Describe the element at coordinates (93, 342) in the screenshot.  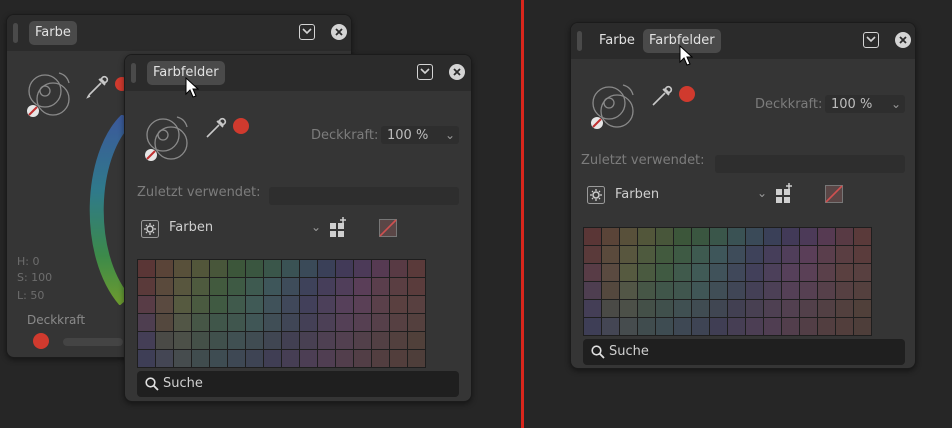
I see `opacity-slider-track` at that location.